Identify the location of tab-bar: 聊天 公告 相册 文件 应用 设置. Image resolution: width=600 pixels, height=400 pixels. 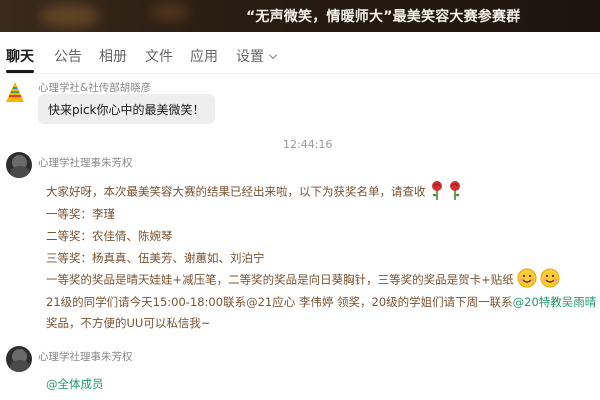
(300, 53).